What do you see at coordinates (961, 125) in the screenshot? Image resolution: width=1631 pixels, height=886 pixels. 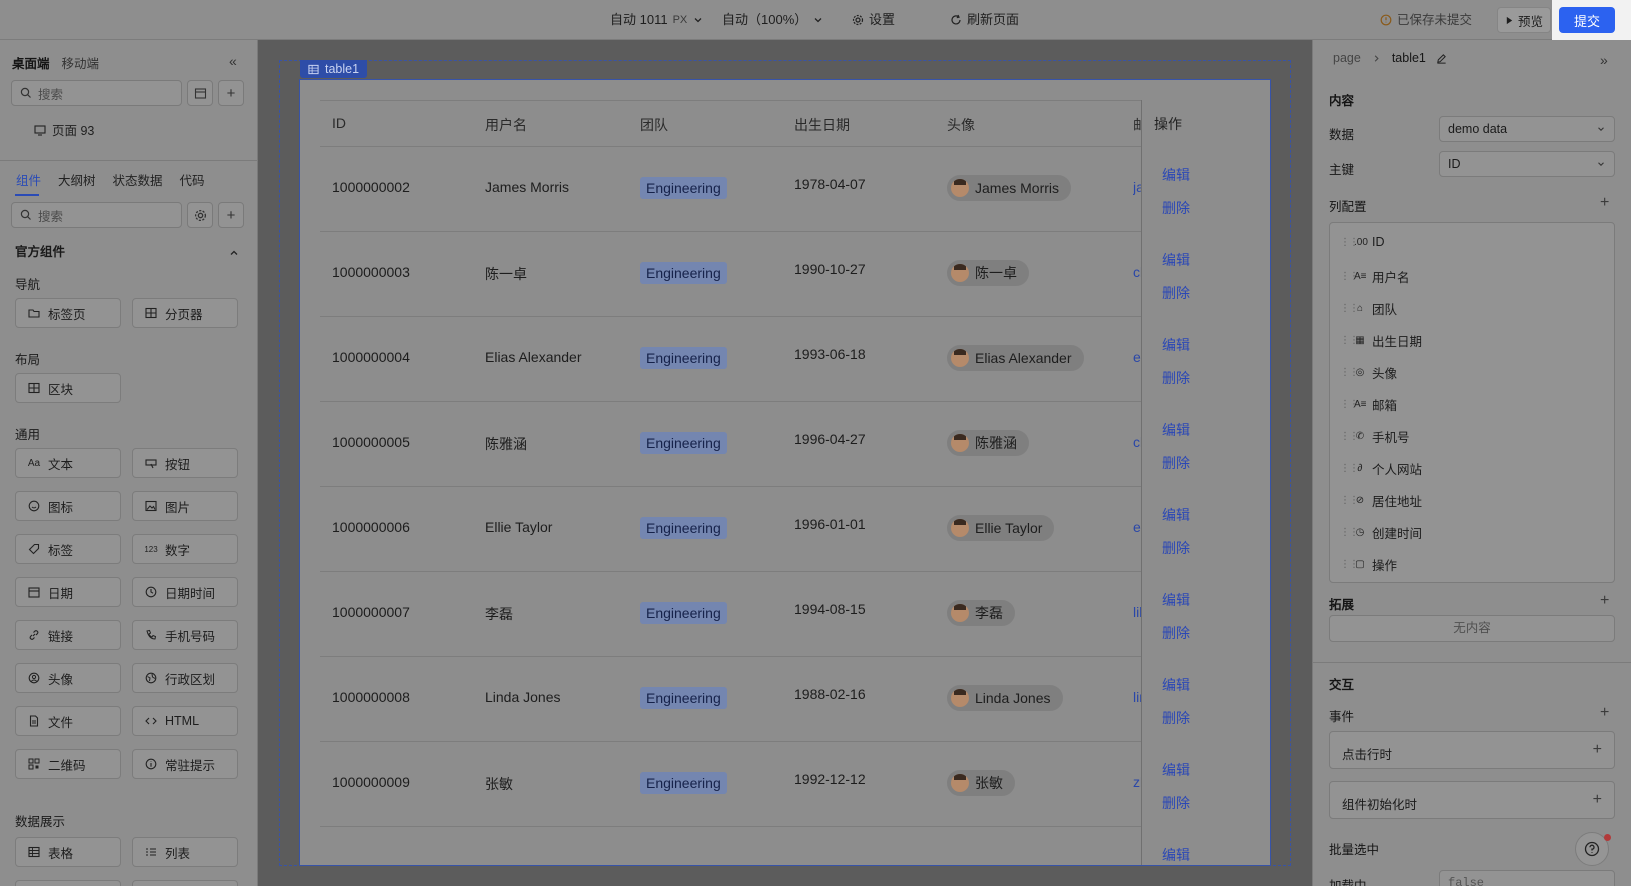 I see `column-header-avatar: 头像` at bounding box center [961, 125].